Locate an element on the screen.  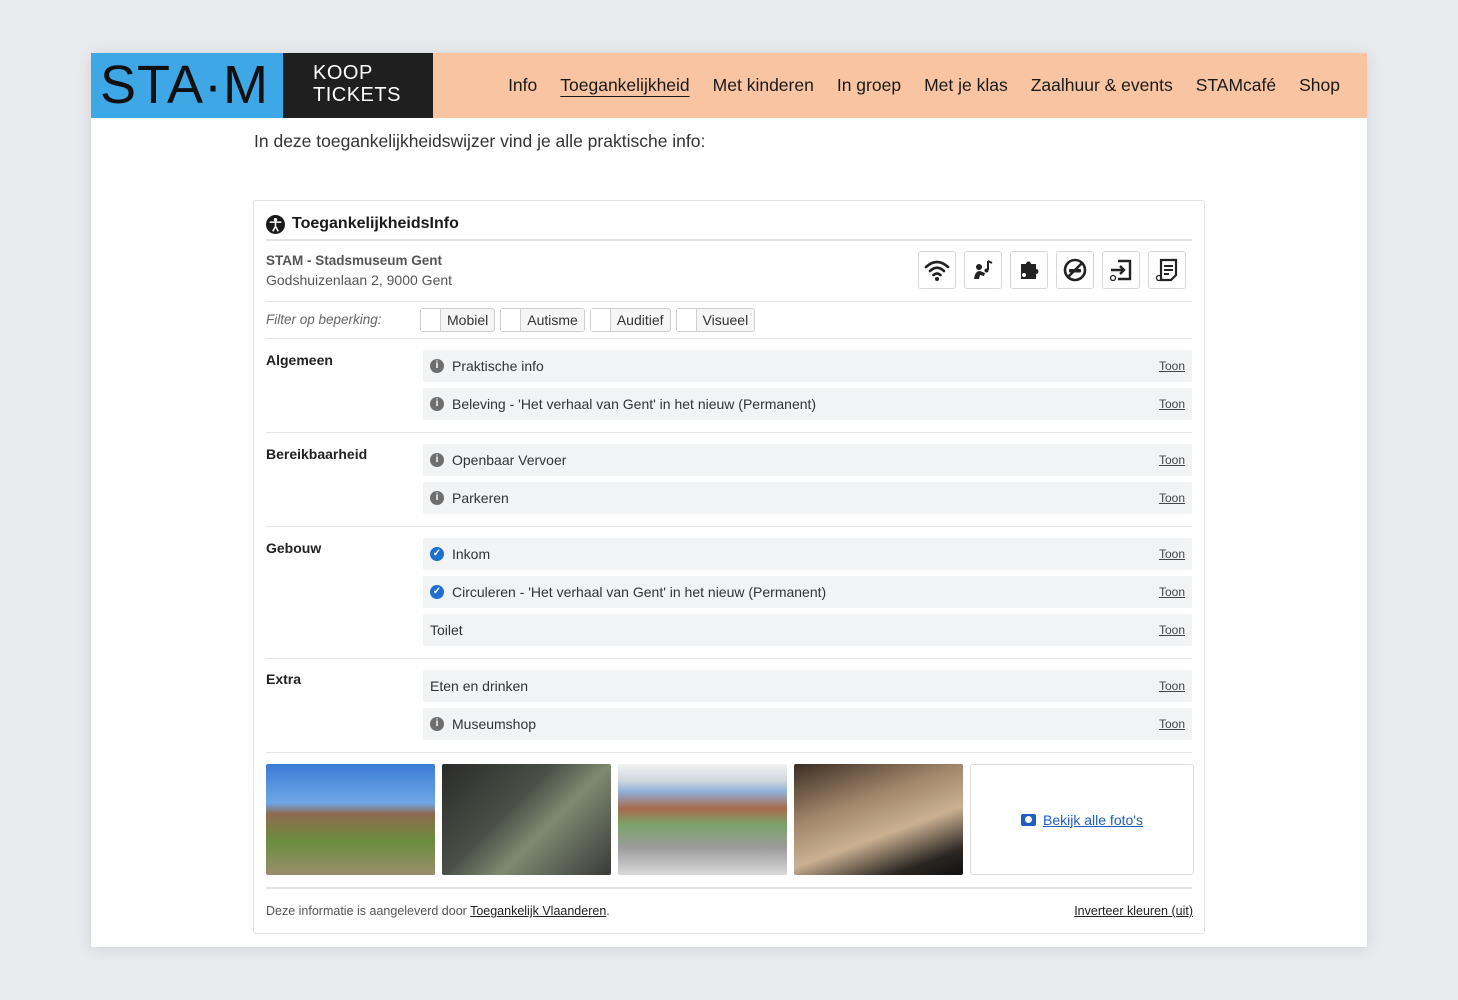
view-all-photos: Bekijk alle foto's is located at coordinates (1082, 819).